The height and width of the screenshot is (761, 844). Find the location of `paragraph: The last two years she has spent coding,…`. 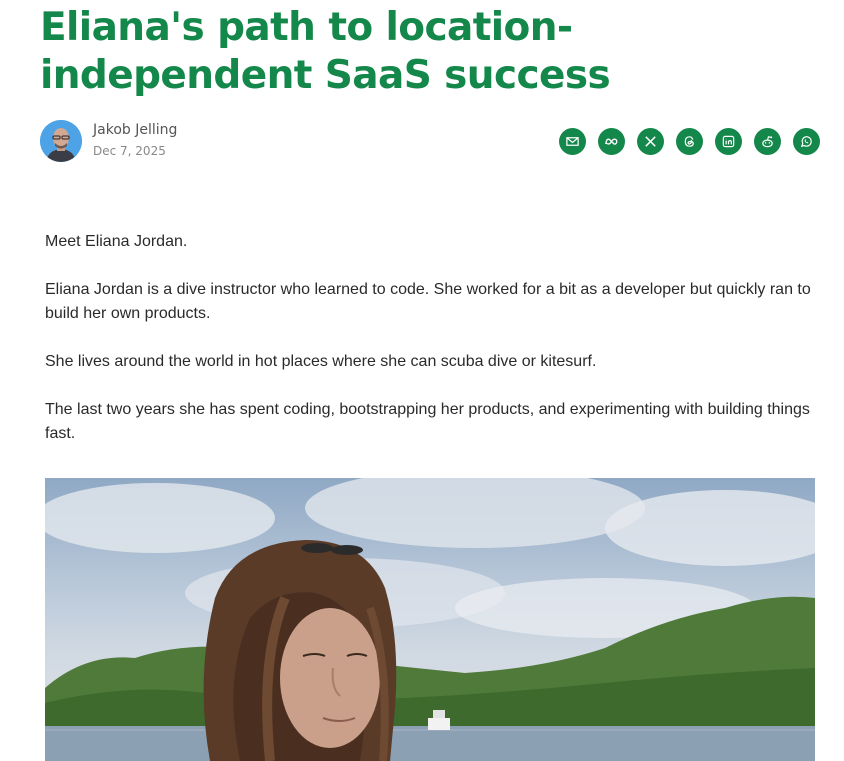

paragraph: The last two years she has spent coding,… is located at coordinates (427, 421).